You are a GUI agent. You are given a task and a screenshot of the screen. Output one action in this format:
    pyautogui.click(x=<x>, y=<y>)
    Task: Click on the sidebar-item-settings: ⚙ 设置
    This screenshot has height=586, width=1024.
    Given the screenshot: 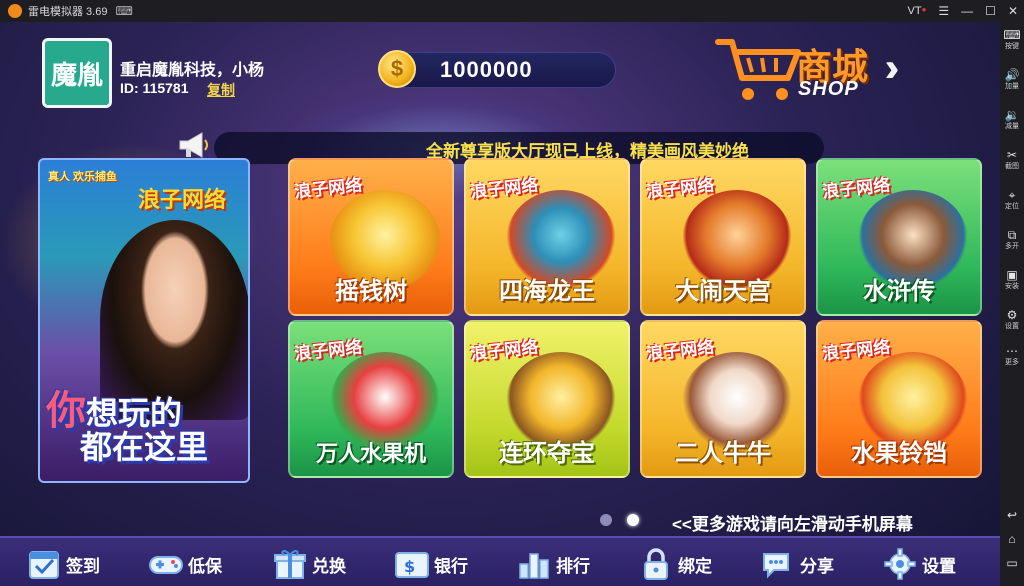 What is the action you would take?
    pyautogui.click(x=1012, y=319)
    